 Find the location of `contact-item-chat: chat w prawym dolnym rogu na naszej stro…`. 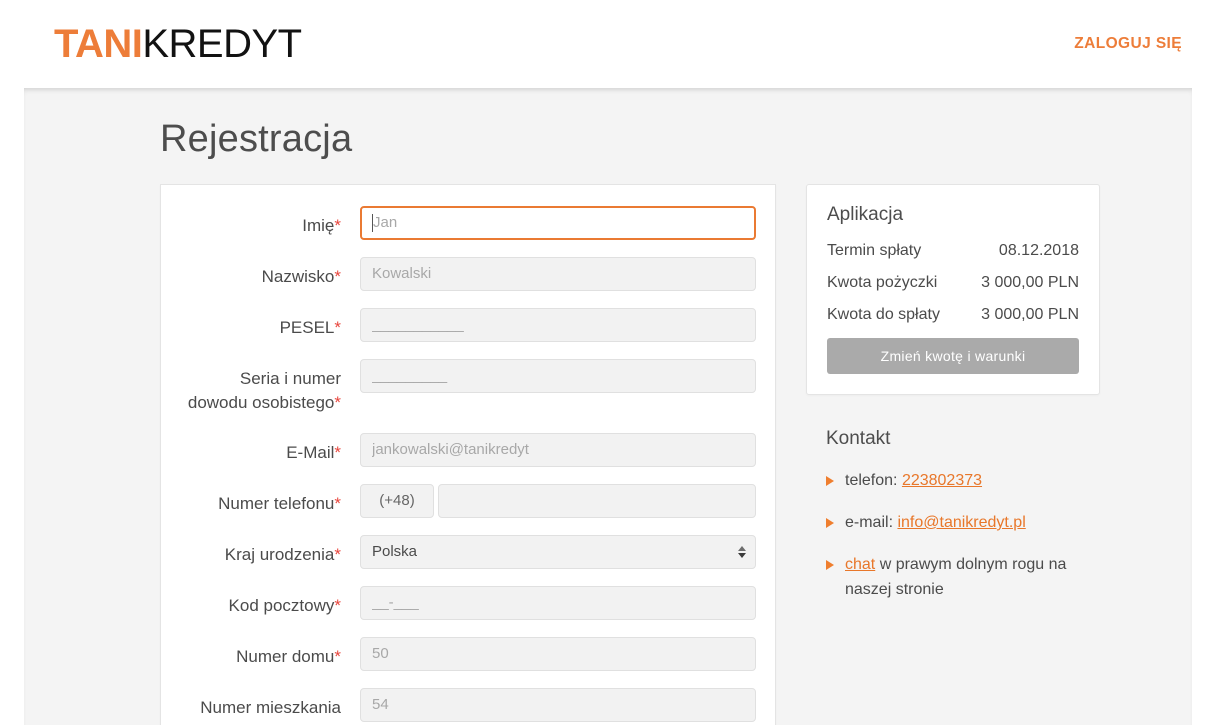

contact-item-chat: chat w prawym dolnym rogu na naszej stro… is located at coordinates (963, 578).